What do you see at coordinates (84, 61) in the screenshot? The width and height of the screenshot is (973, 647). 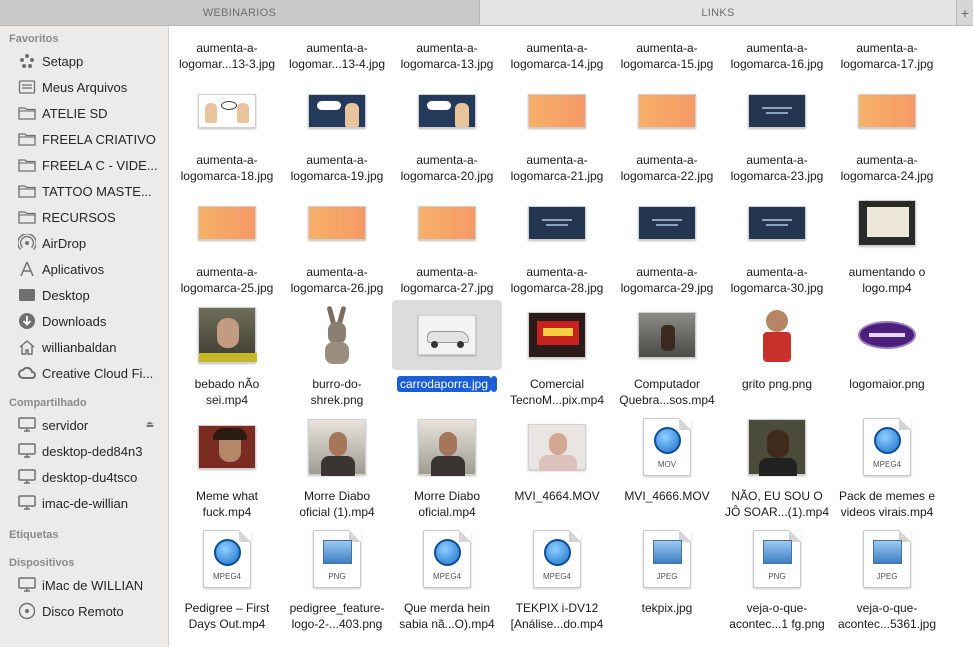 I see `sidebar-item-setapp: Setapp` at bounding box center [84, 61].